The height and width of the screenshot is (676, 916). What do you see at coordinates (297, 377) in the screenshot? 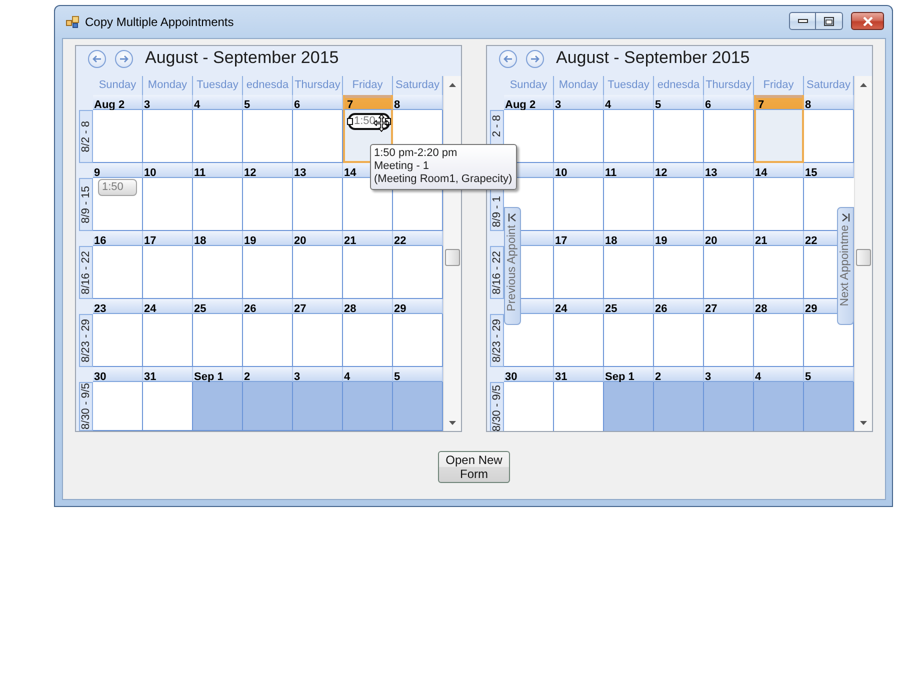
I see `day-number: 3` at bounding box center [297, 377].